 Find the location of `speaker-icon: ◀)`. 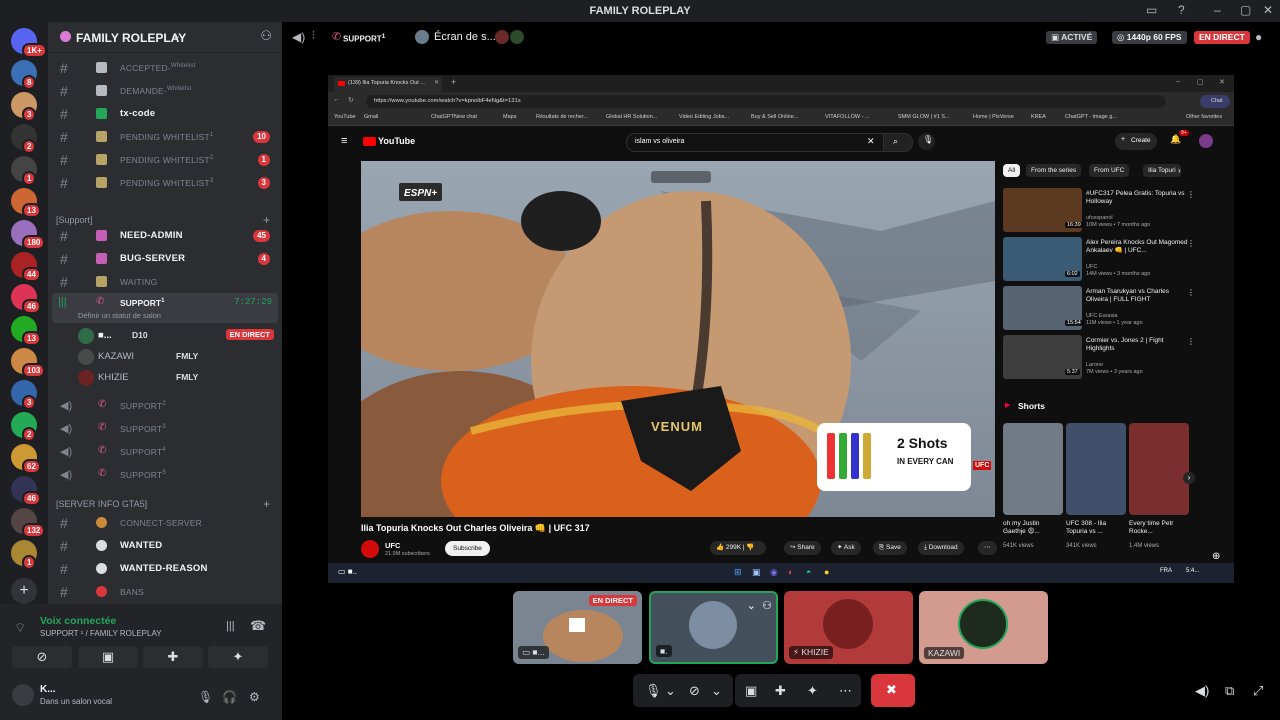

speaker-icon: ◀) is located at coordinates (298, 37).